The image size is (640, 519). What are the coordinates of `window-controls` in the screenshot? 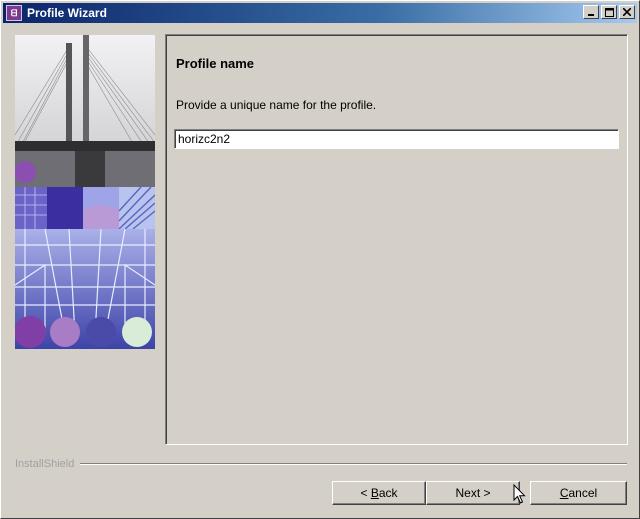 It's located at (608, 12).